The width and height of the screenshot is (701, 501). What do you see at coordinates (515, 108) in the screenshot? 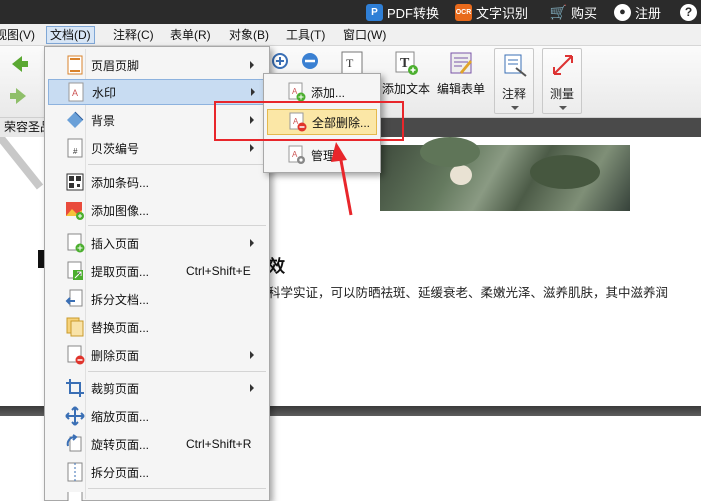
I see `annotate-dropdown-icon` at bounding box center [515, 108].